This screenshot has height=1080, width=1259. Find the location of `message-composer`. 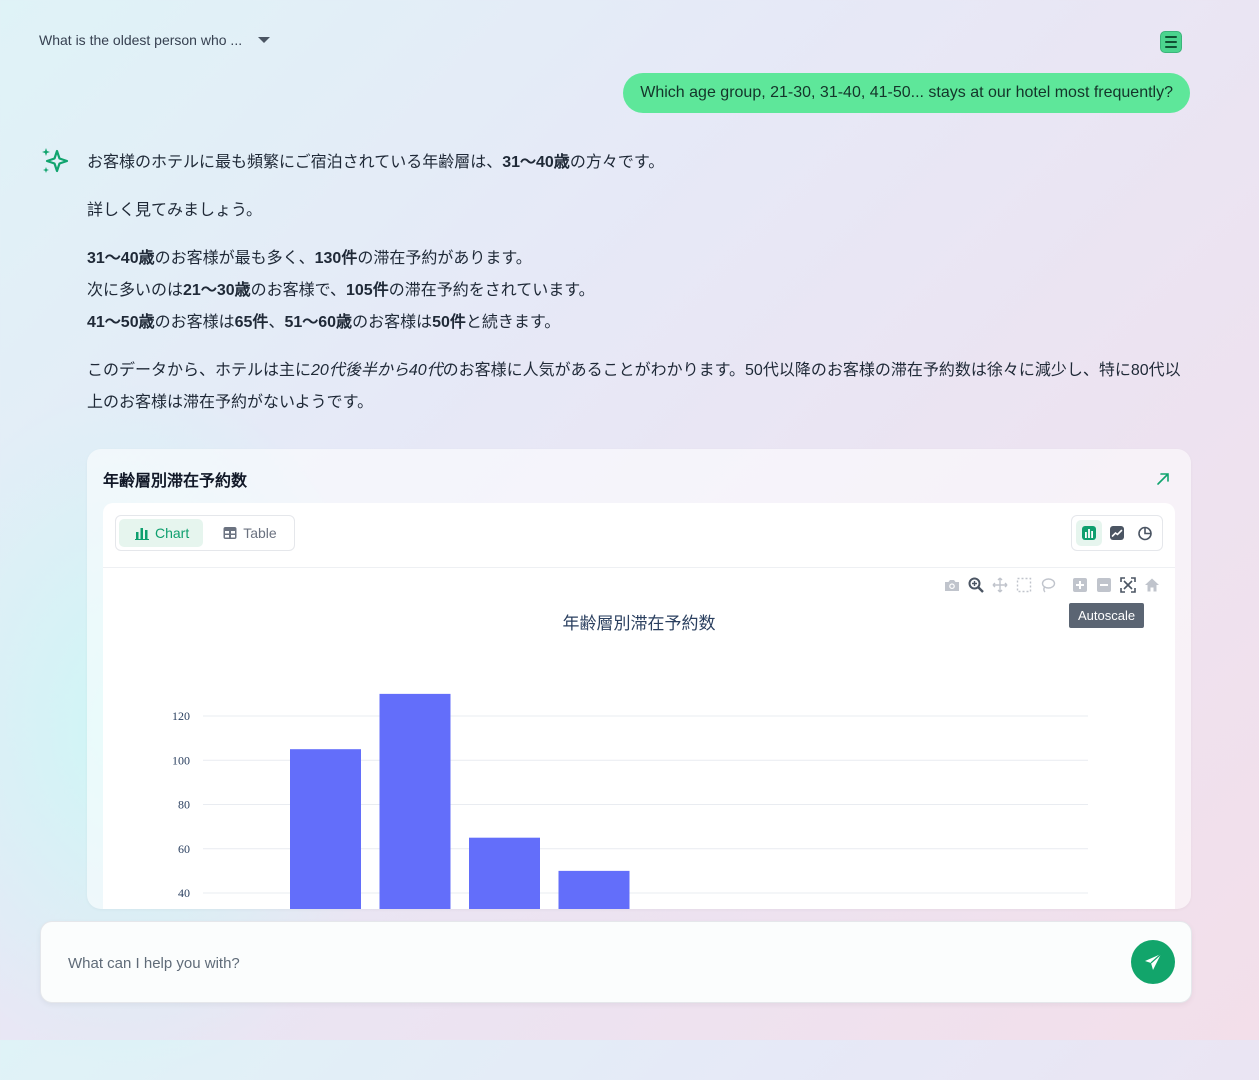

message-composer is located at coordinates (616, 962).